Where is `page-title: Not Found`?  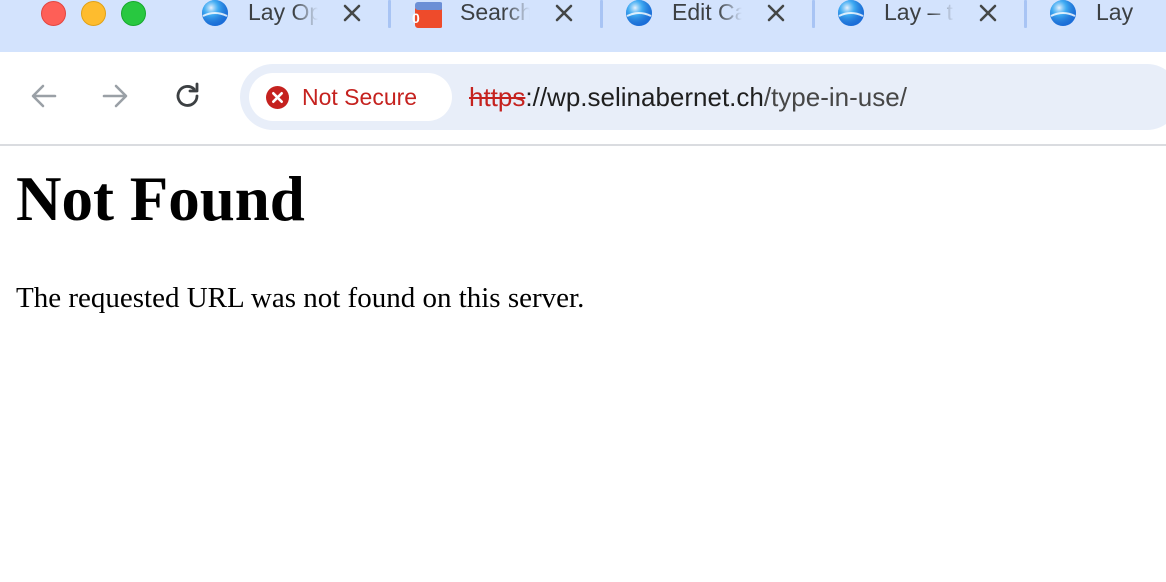 page-title: Not Found is located at coordinates (160, 199).